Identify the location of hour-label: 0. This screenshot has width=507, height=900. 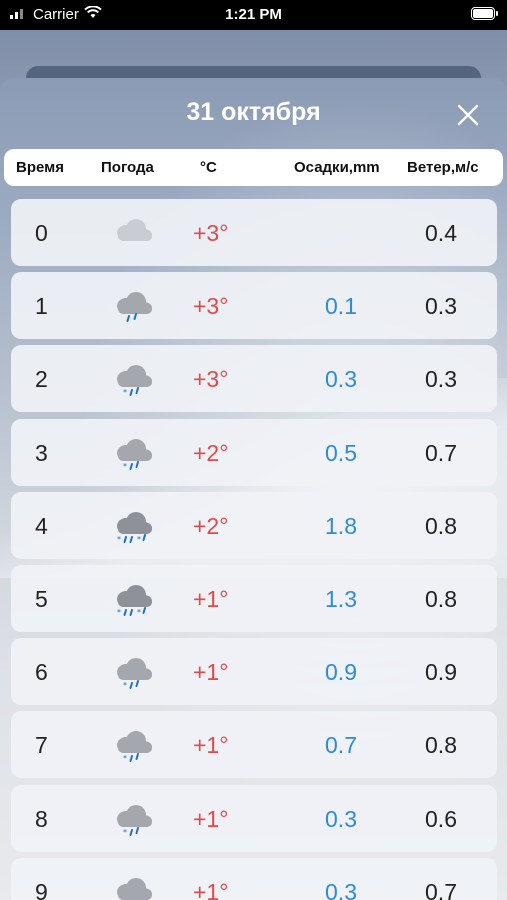
(41, 233).